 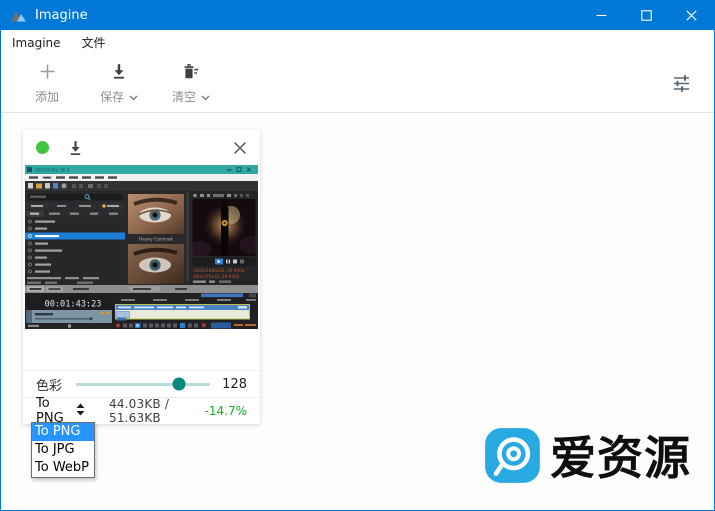 What do you see at coordinates (119, 84) in the screenshot?
I see `save-button: 保存` at bounding box center [119, 84].